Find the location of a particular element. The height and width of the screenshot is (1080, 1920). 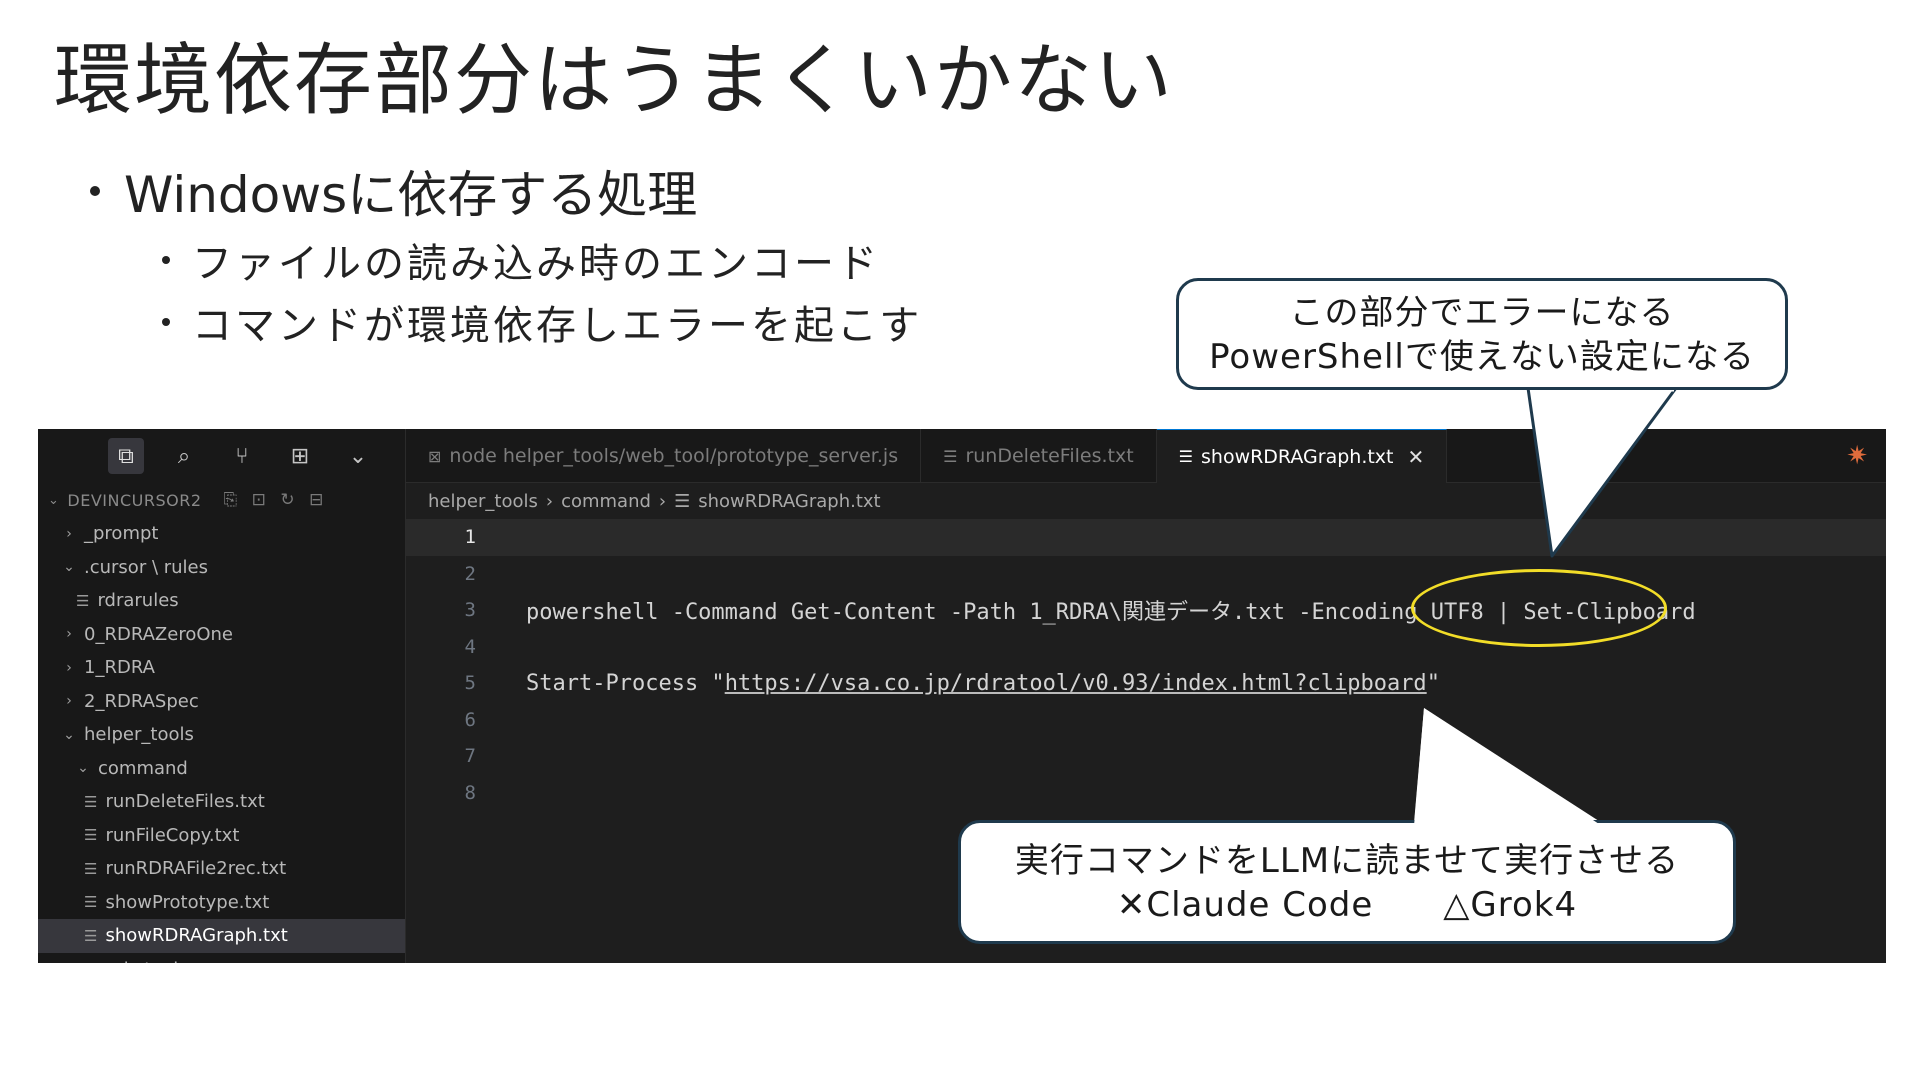

tree-item-label: helper_tools is located at coordinates (139, 735).